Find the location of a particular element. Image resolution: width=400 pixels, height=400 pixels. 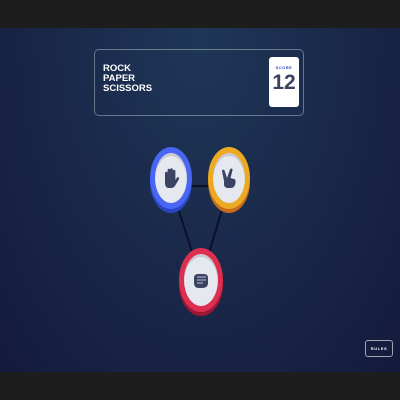

hand-paper-icon is located at coordinates (172, 178).